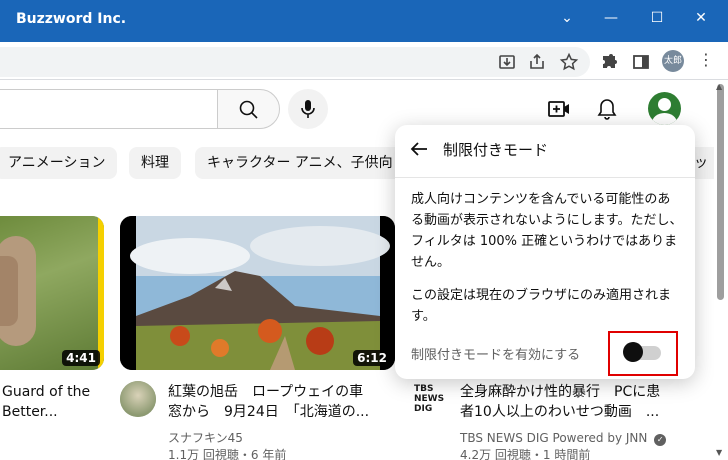  Describe the element at coordinates (701, 18) in the screenshot. I see `close-button: ✕` at that location.